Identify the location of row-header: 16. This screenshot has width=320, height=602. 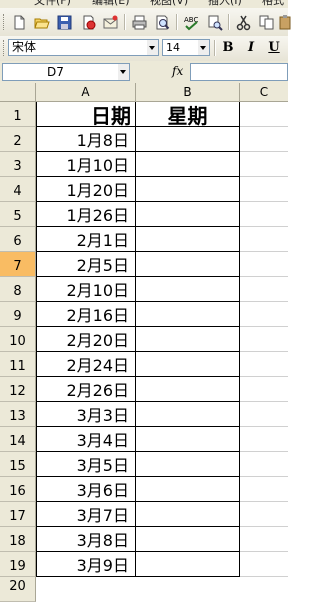
(18, 489).